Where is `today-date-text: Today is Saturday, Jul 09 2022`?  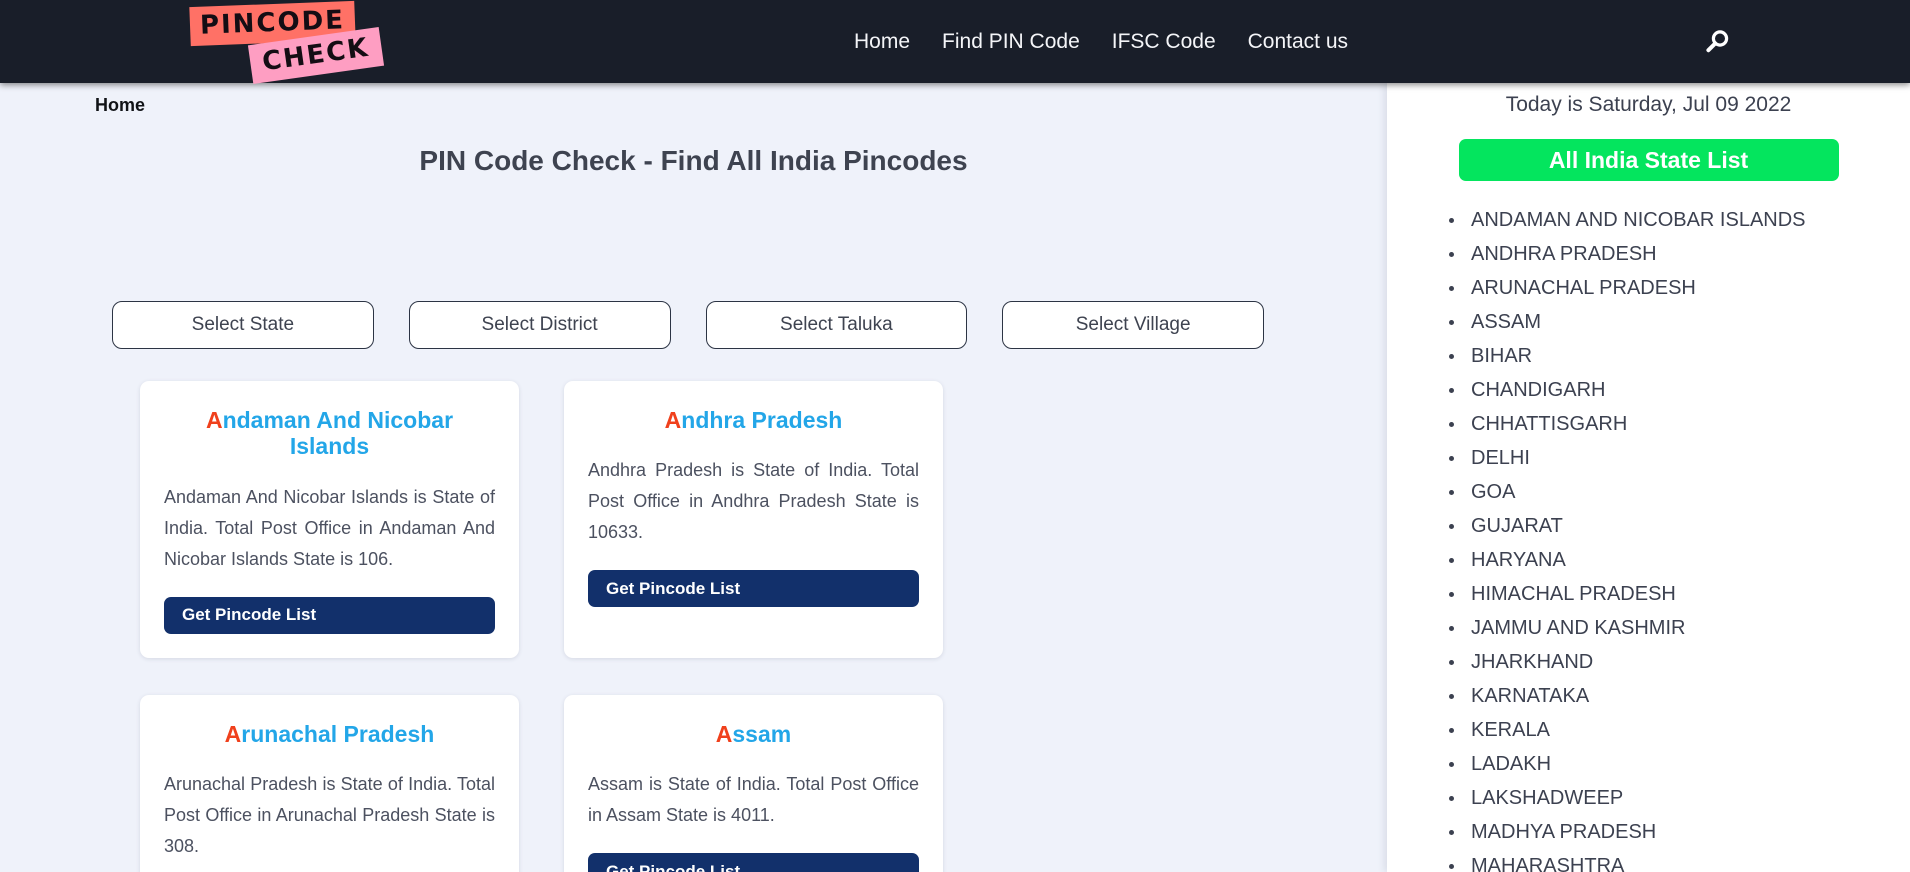
today-date-text: Today is Saturday, Jul 09 2022 is located at coordinates (1648, 104).